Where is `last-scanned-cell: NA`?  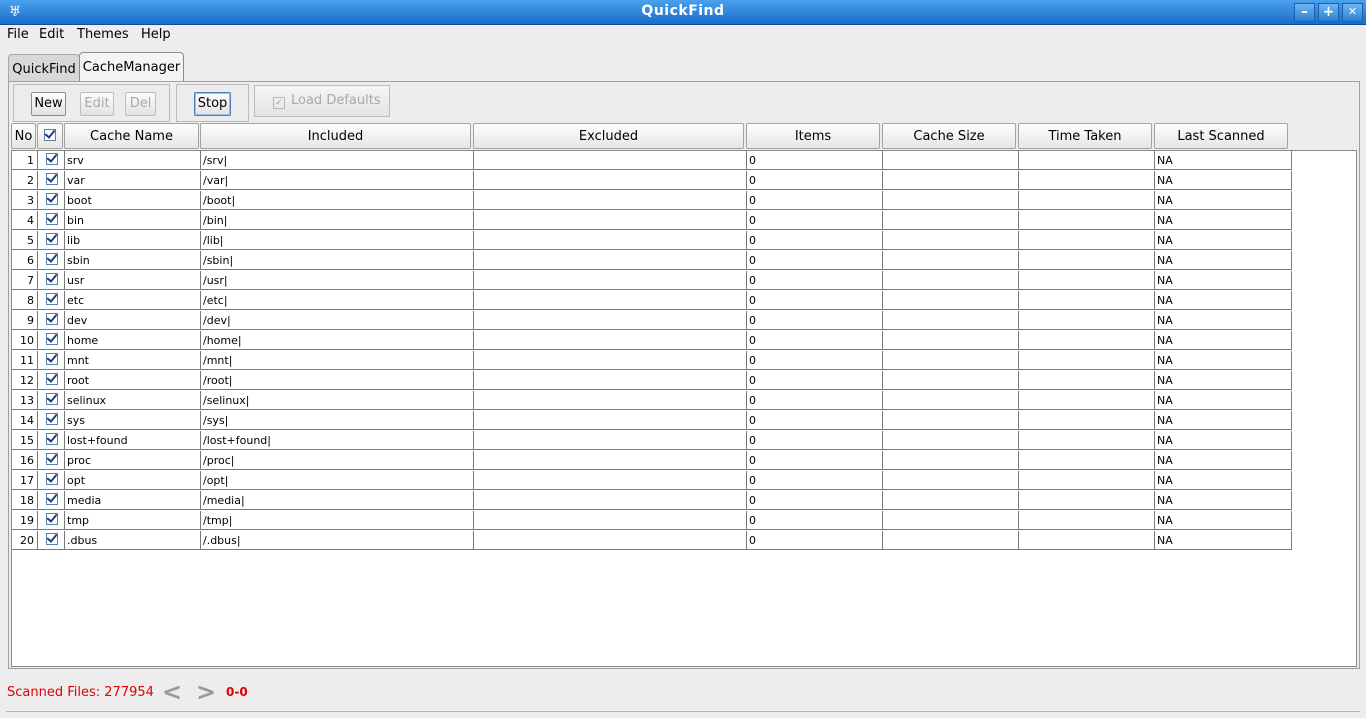 last-scanned-cell: NA is located at coordinates (1223, 400).